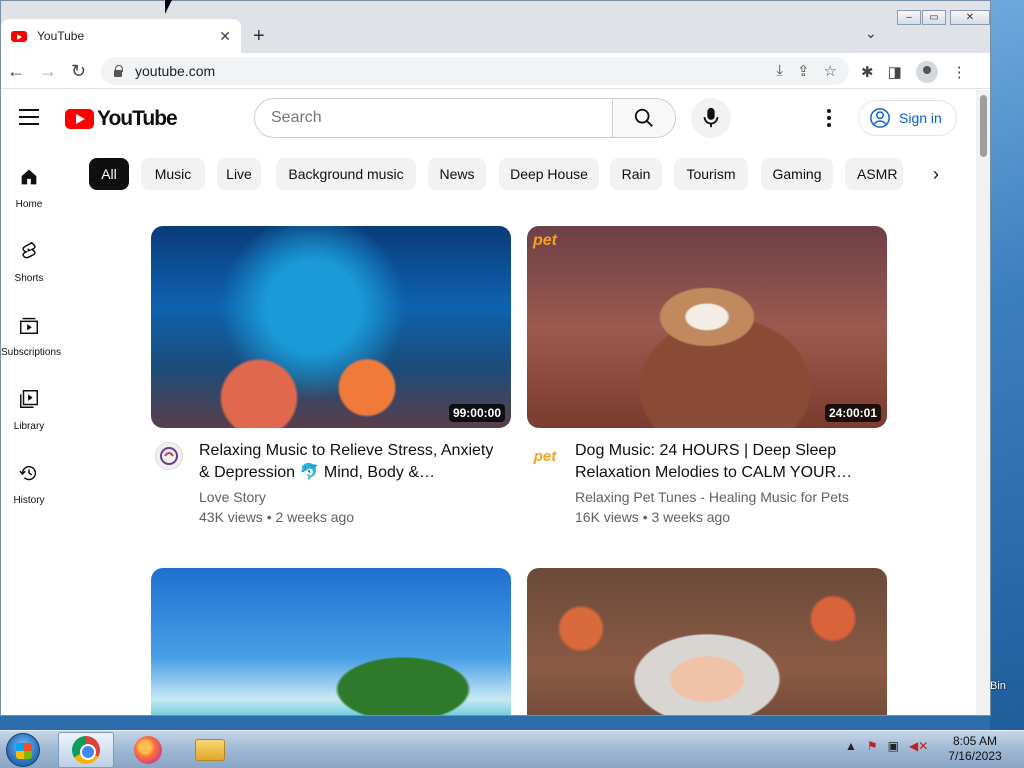  I want to click on tab-strip: YouTube ✕ + ⌄ – ▭ ✕, so click(495, 27).